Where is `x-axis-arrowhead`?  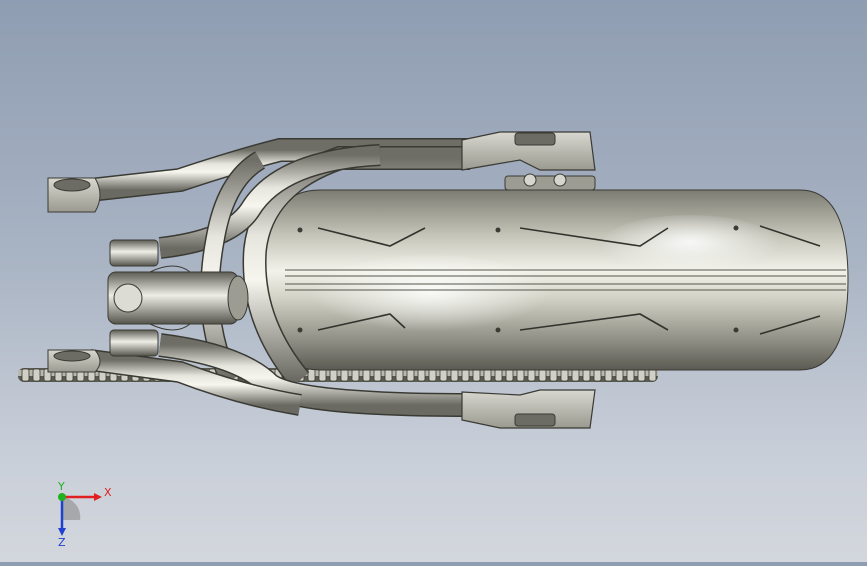 x-axis-arrowhead is located at coordinates (98, 497).